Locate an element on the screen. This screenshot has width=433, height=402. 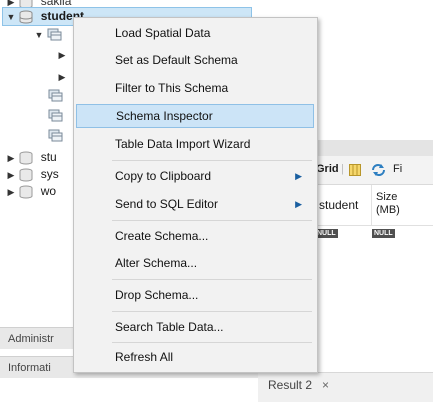
menu-item-label: Send to SQL Editor is located at coordinates (166, 204).